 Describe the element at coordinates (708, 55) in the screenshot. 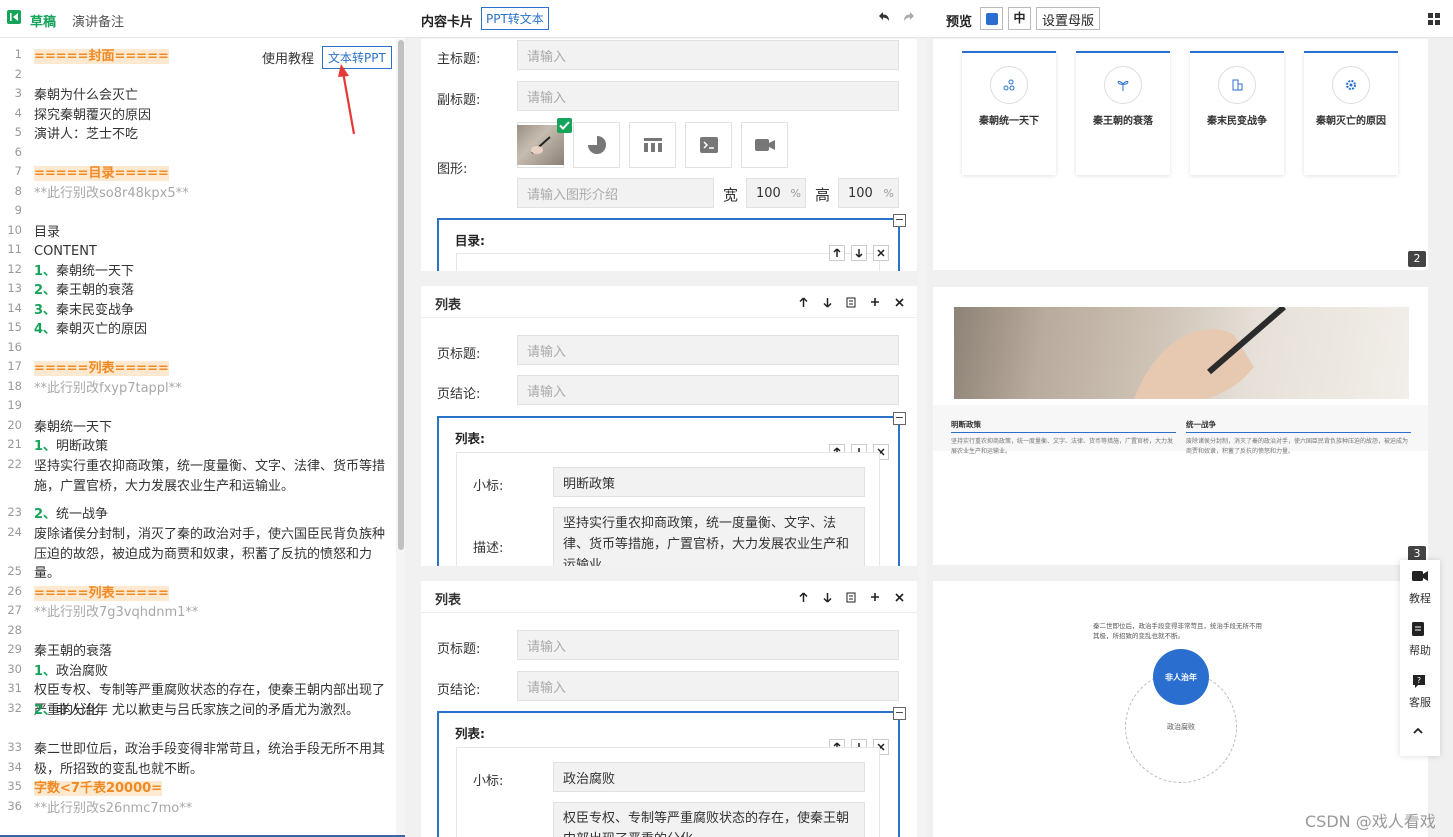

I see `main-title-input: 请输入` at that location.